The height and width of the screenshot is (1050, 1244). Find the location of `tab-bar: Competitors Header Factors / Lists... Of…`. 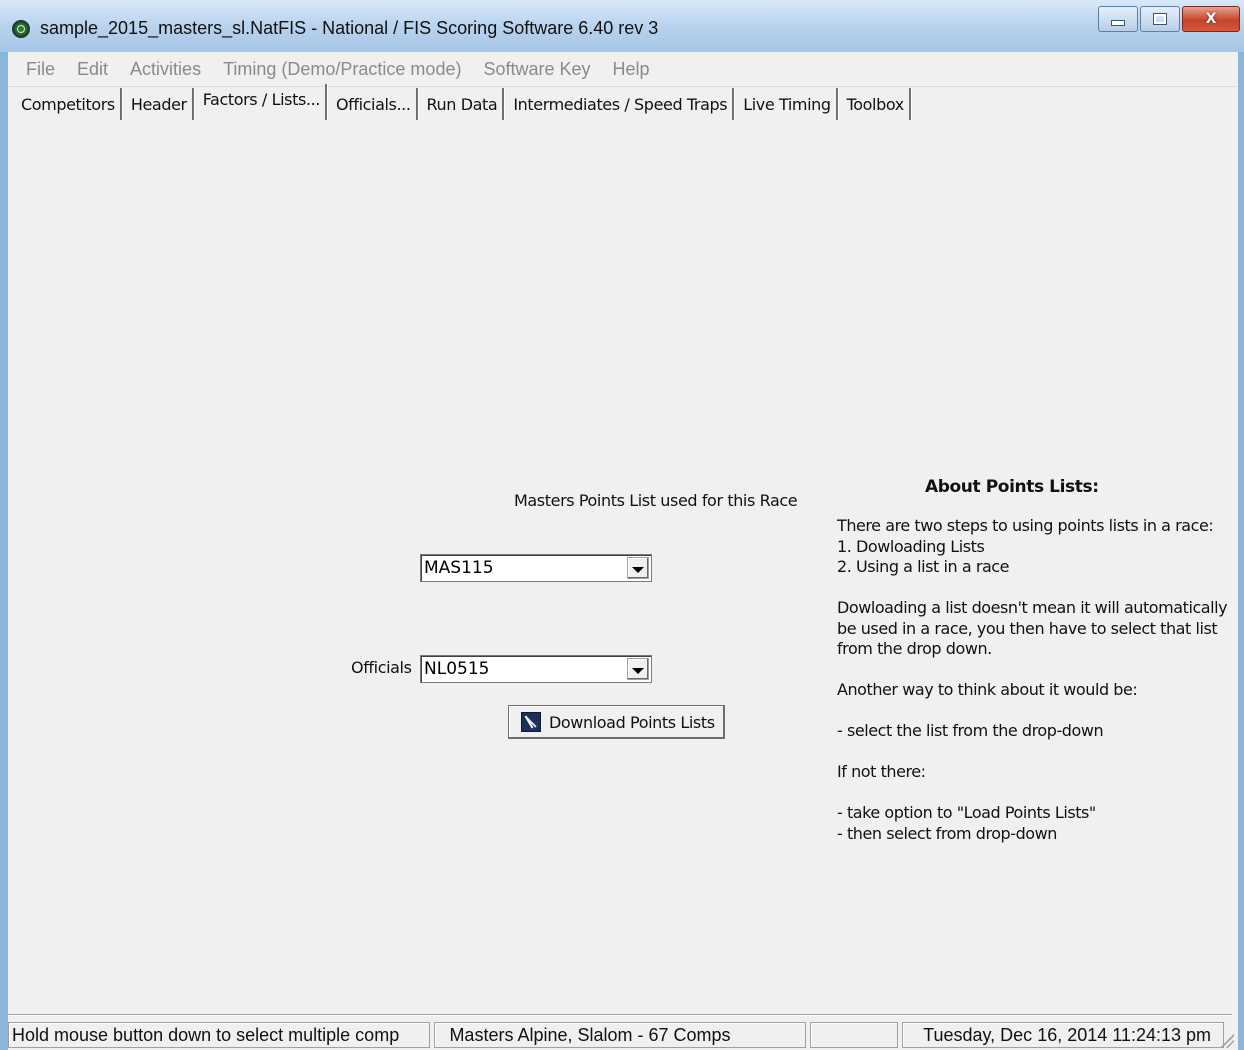

tab-bar: Competitors Header Factors / Lists... Of… is located at coordinates (465, 102).